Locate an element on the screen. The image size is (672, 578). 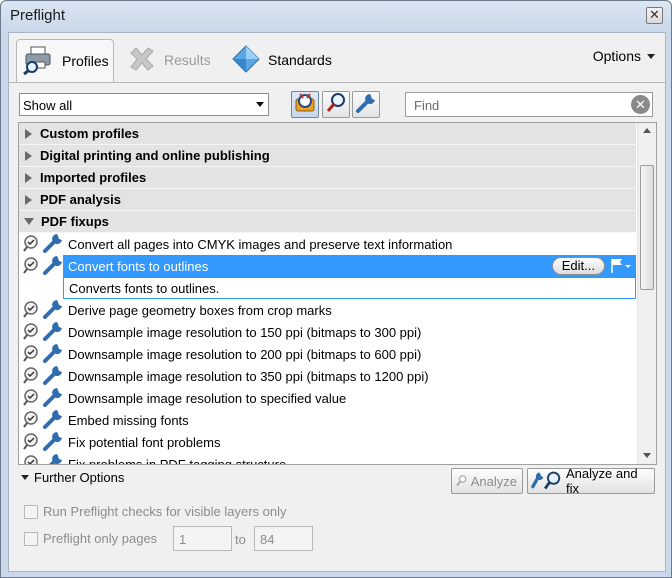
pages-option: Preflight only pages is located at coordinates (90, 538).